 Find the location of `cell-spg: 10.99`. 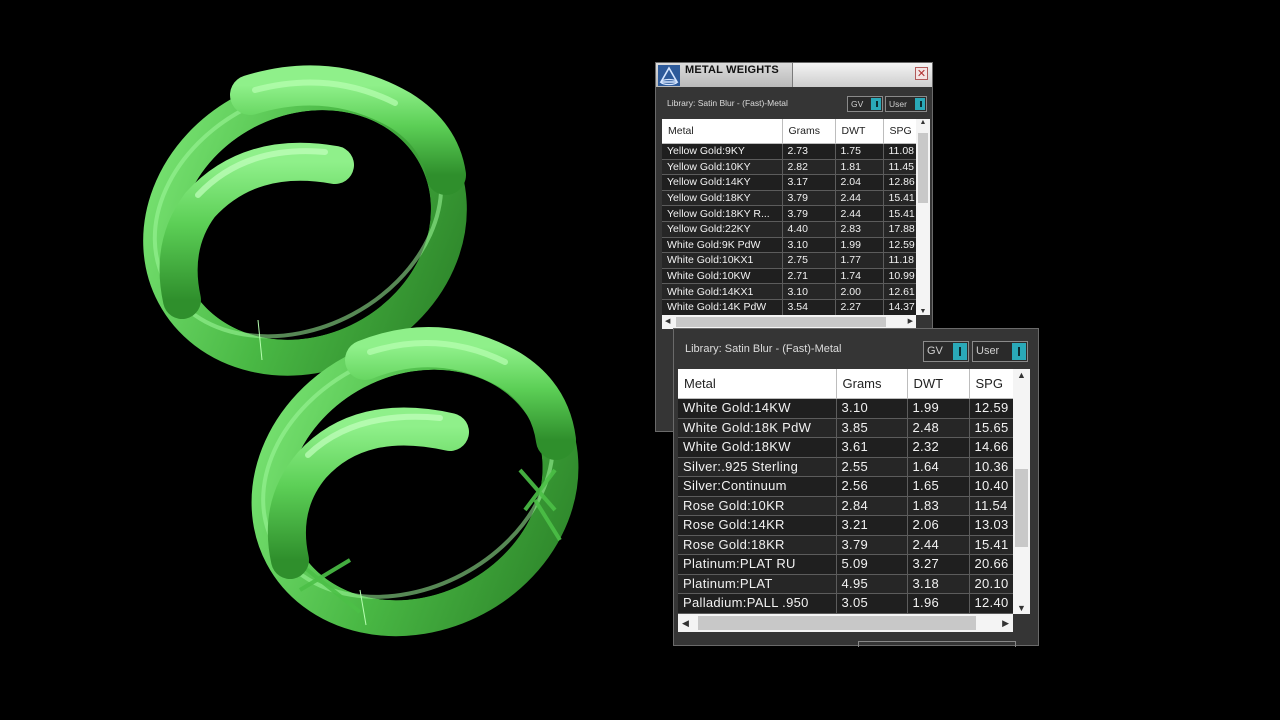

cell-spg: 10.99 is located at coordinates (899, 276).